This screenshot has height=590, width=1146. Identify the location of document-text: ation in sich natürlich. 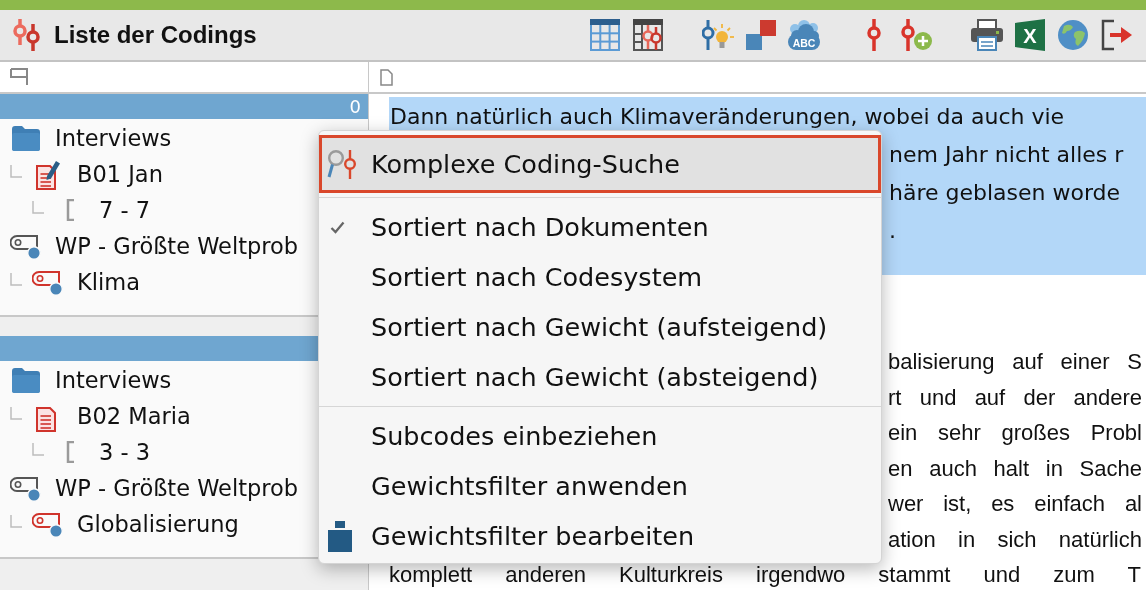
(1015, 539).